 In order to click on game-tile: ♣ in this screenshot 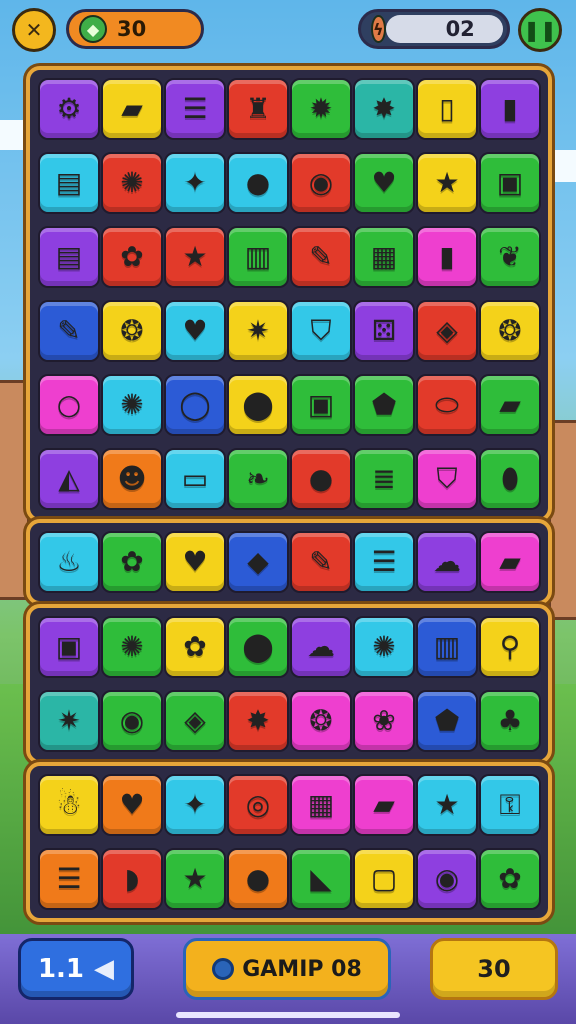, I will do `click(510, 721)`.